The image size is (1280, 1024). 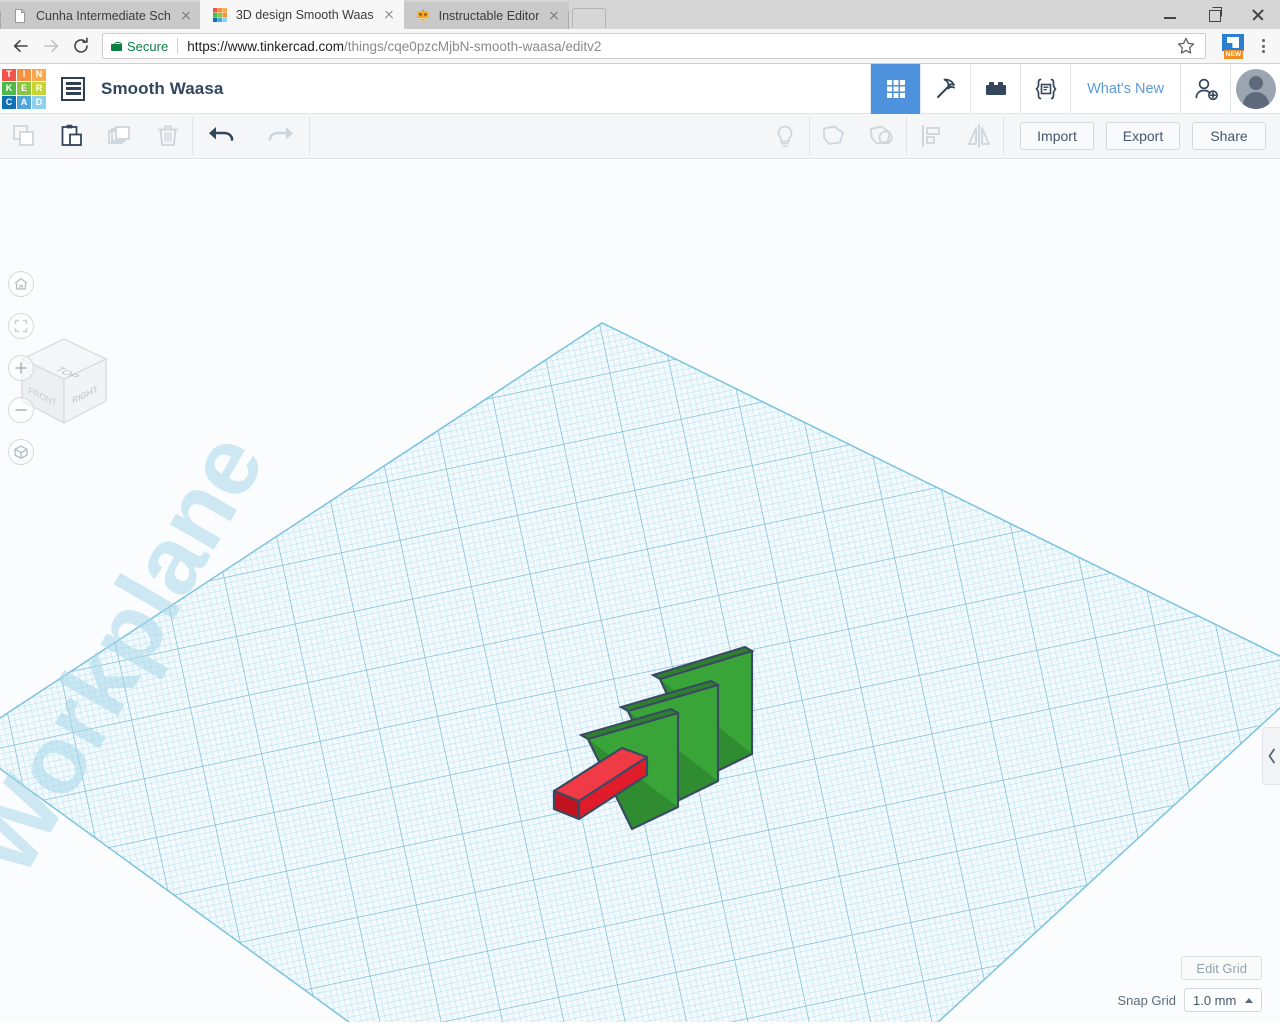 I want to click on lock-icon, so click(x=116, y=46).